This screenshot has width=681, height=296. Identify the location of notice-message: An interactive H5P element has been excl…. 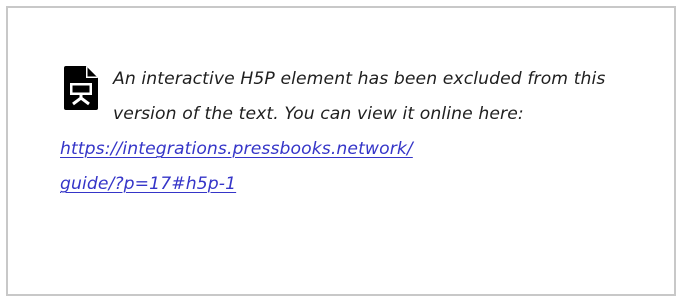
(359, 96).